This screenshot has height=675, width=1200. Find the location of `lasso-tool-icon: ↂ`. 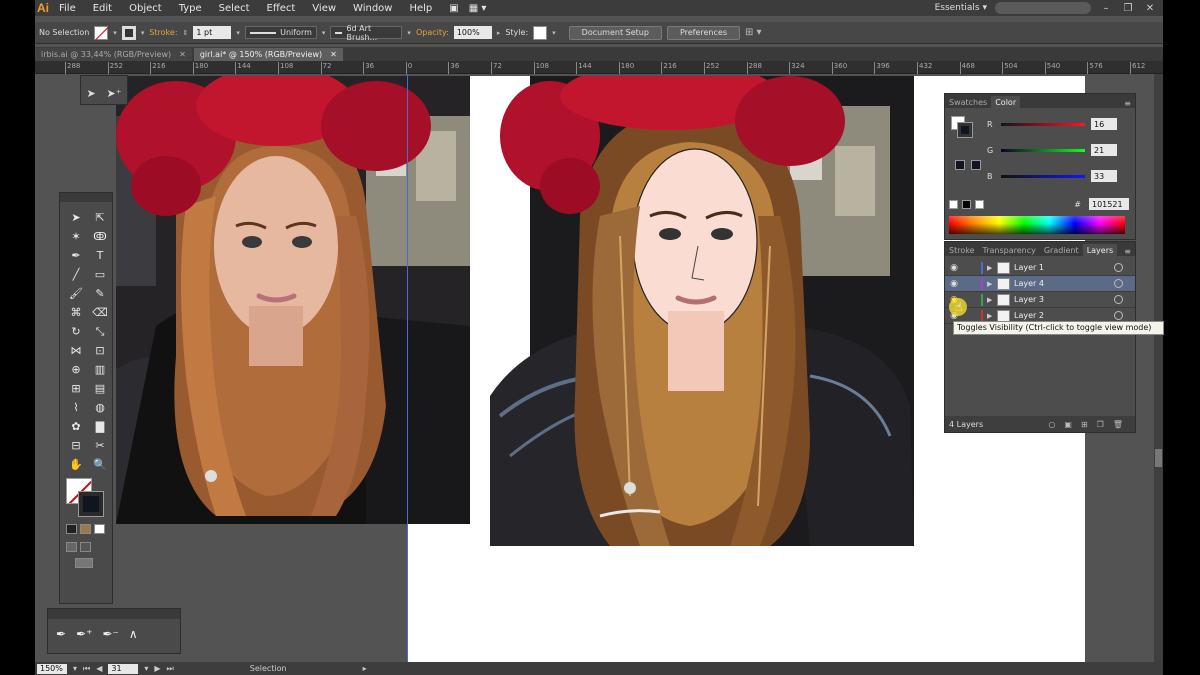

lasso-tool-icon: ↂ is located at coordinates (100, 236).